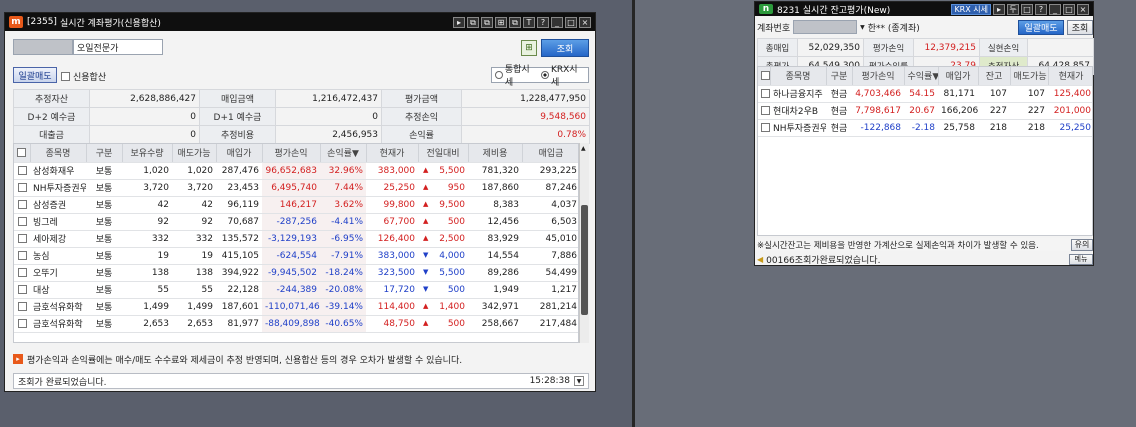  What do you see at coordinates (971, 9) in the screenshot?
I see `krx-toggle: KRX 시세` at bounding box center [971, 9].